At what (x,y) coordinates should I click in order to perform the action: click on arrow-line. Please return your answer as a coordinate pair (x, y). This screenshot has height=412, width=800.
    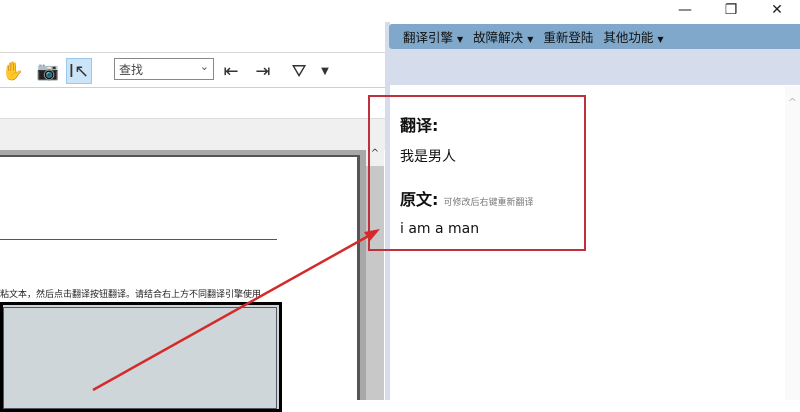
    Looking at the image, I should click on (232, 312).